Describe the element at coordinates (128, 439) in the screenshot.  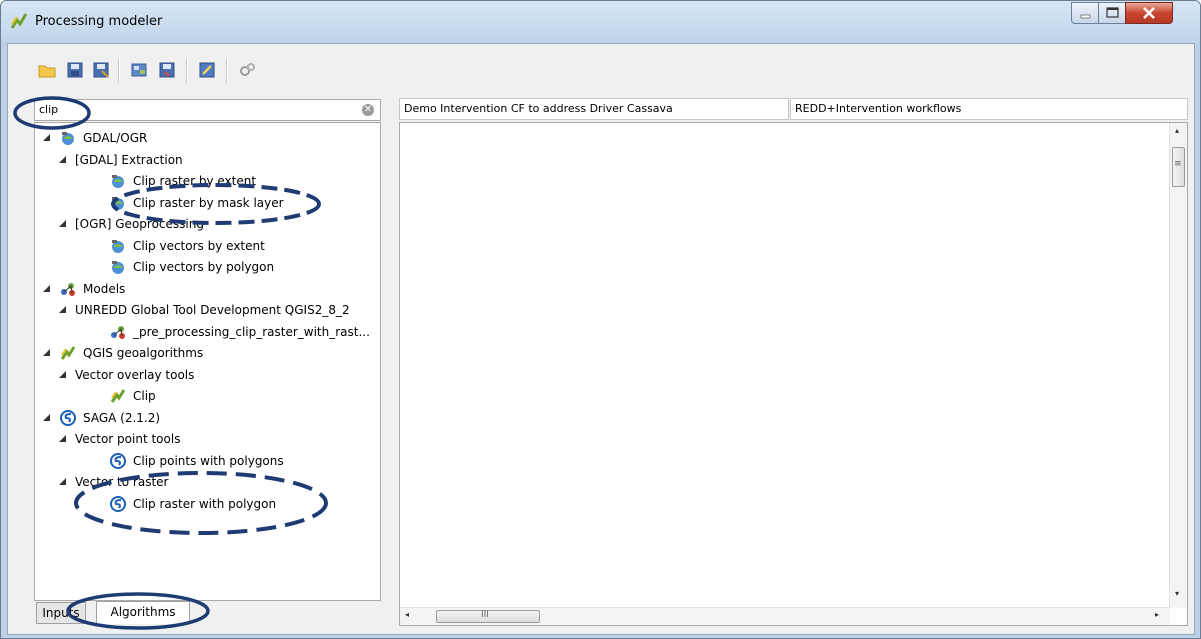
I see `tree-item-label: Vector point tools` at that location.